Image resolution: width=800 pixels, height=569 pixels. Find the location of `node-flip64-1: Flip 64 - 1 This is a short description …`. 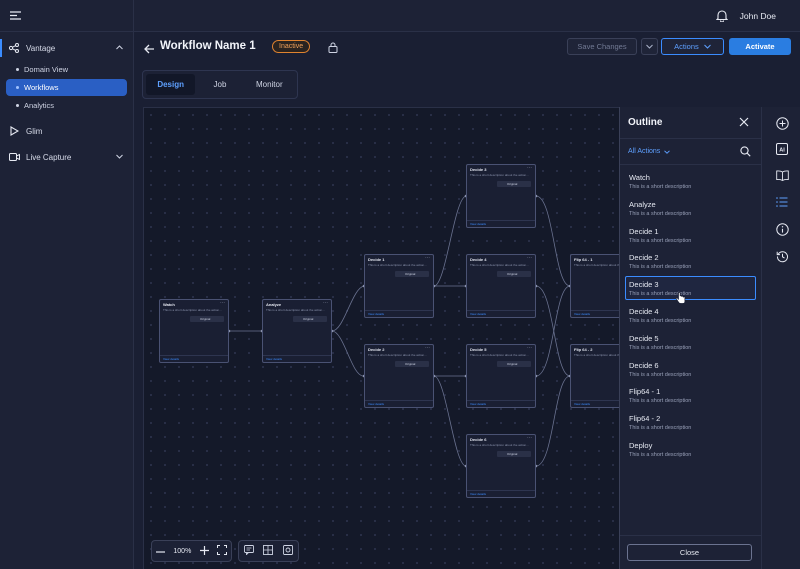

node-flip64-1: Flip 64 - 1 This is a short description … is located at coordinates (601, 286).